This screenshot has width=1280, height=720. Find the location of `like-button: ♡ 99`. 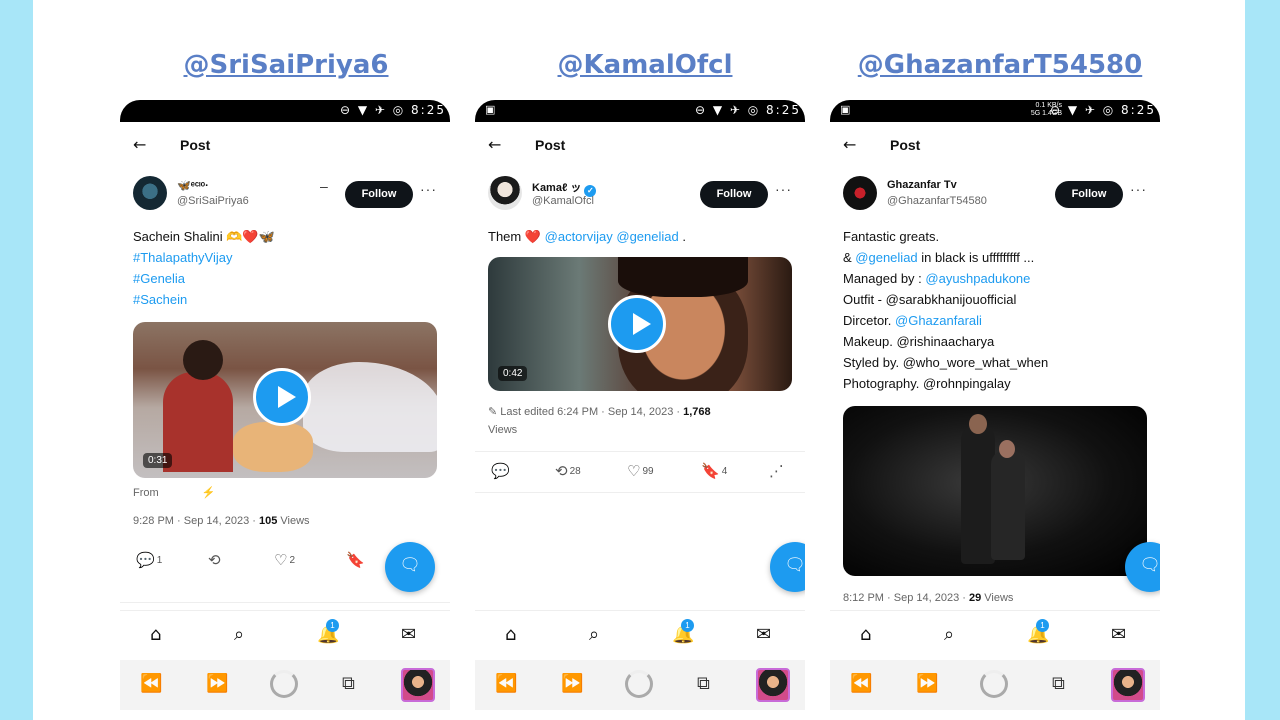

like-button: ♡ 99 is located at coordinates (640, 471).